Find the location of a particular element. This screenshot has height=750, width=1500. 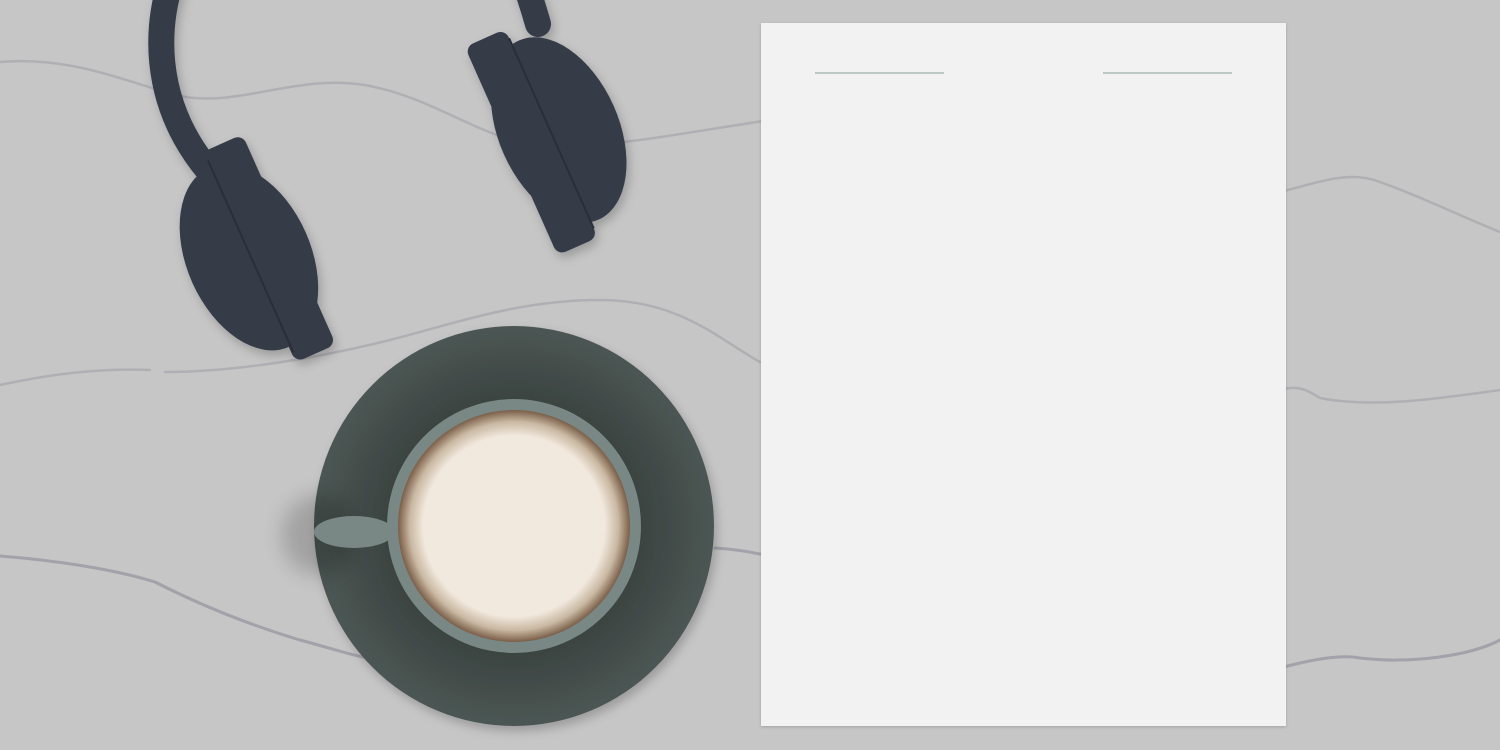

cup-handle is located at coordinates (354, 532).